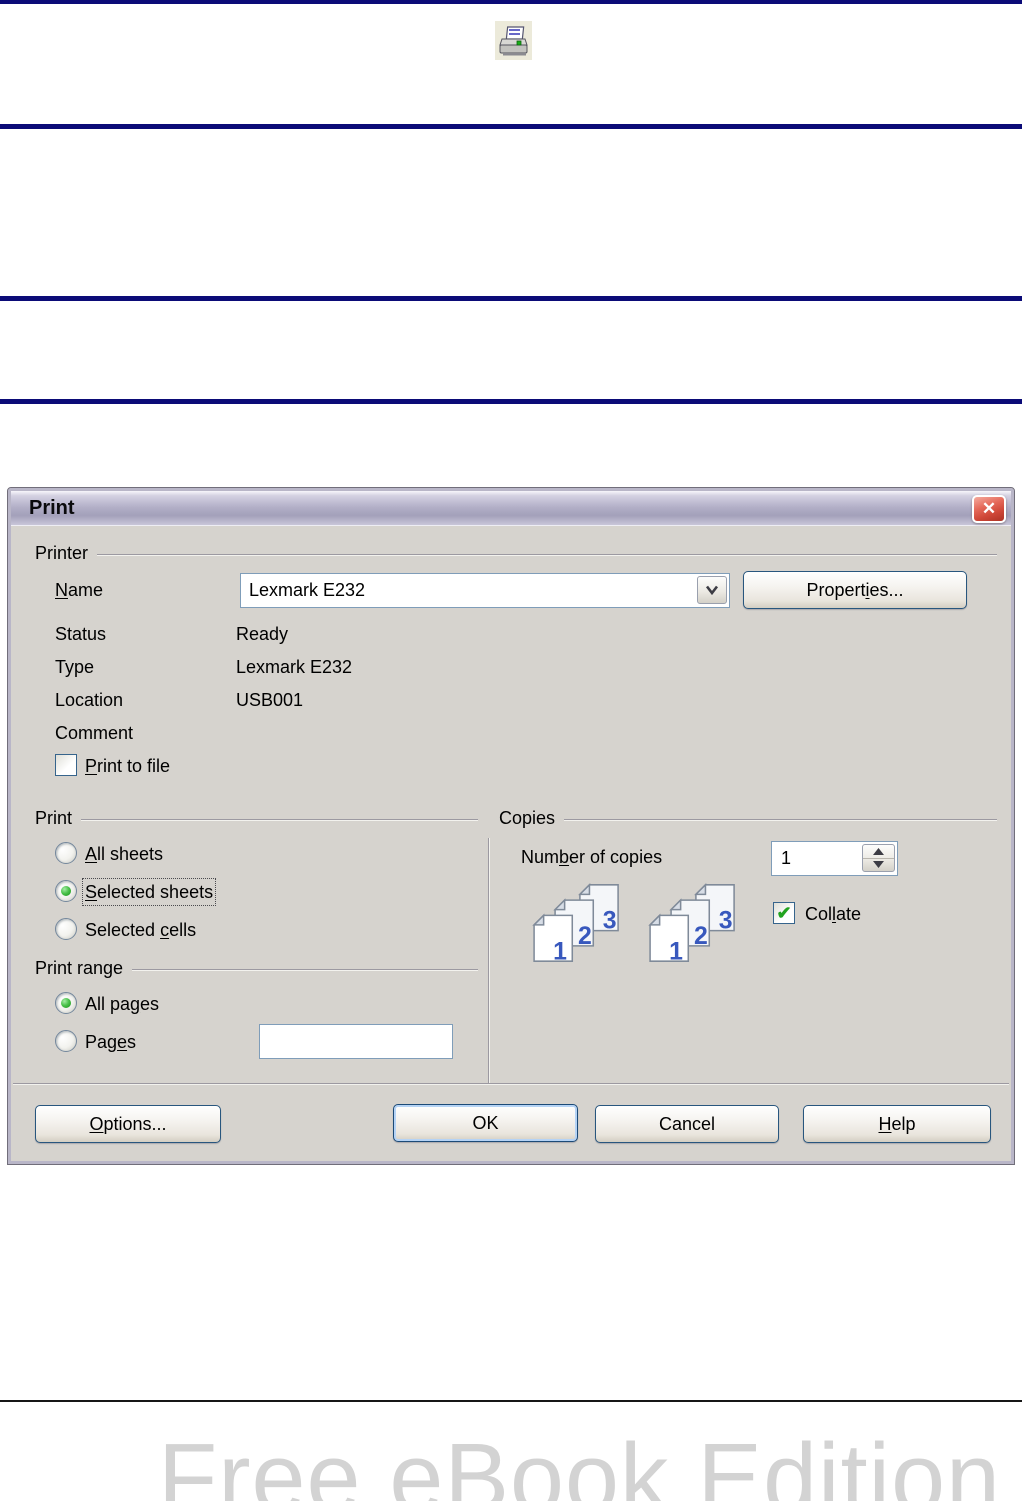 The image size is (1022, 1501). I want to click on collate-checkbox: ✔, so click(784, 913).